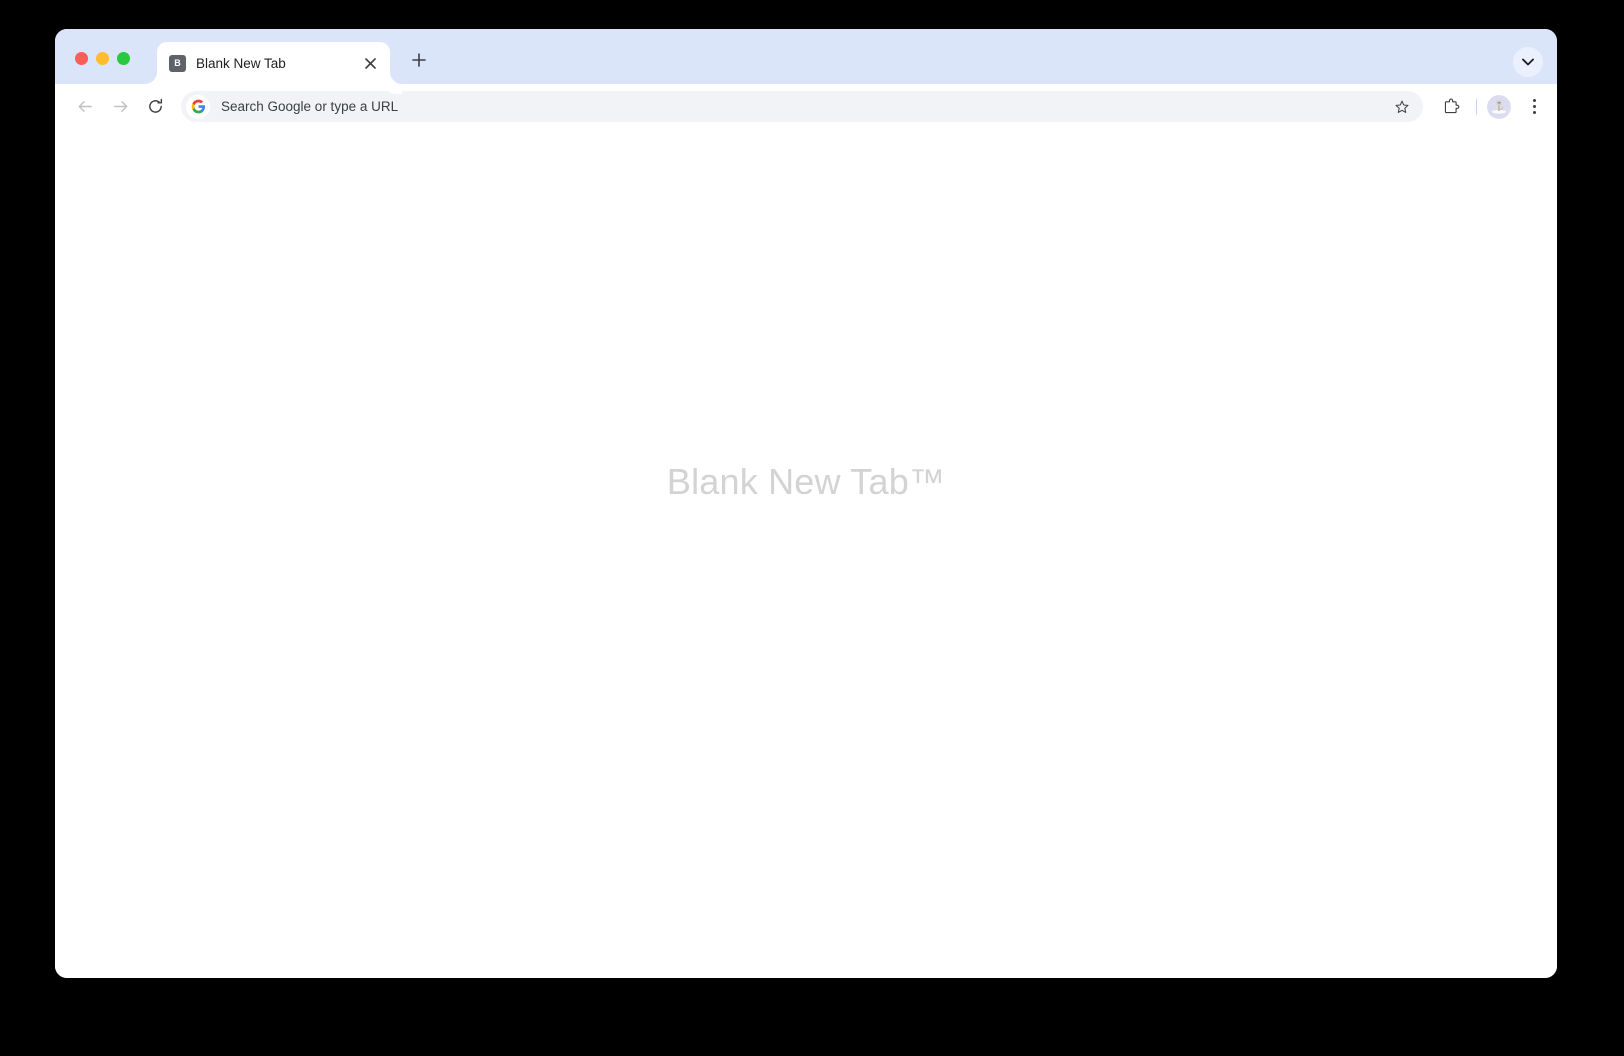  I want to click on toolbar-separator, so click(1476, 106).